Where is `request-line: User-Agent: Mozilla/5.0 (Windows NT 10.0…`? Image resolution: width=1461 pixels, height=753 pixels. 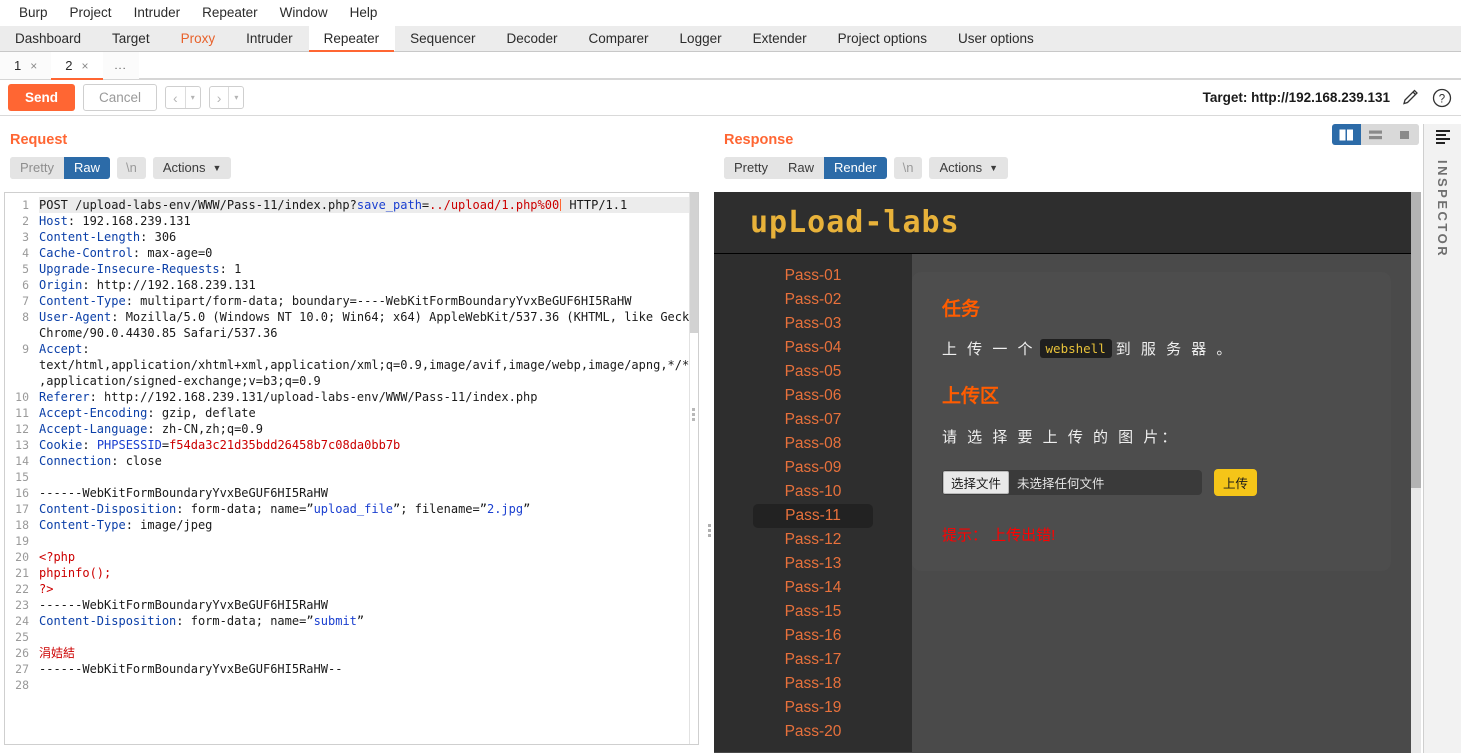 request-line: User-Agent: Mozilla/5.0 (Windows NT 10.0… is located at coordinates (368, 317).